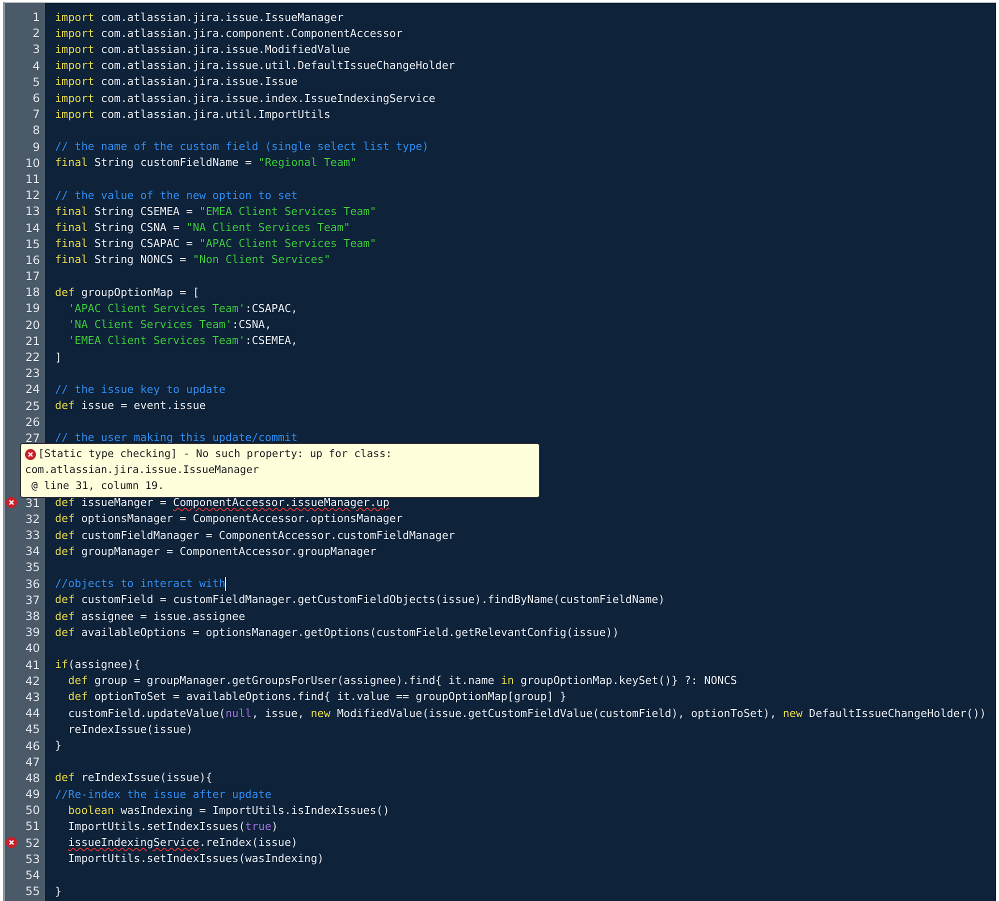  What do you see at coordinates (32, 794) in the screenshot?
I see `line-number: 49` at bounding box center [32, 794].